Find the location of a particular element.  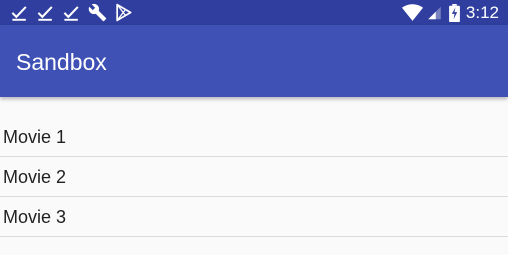

cell-signal-icon is located at coordinates (434, 12).